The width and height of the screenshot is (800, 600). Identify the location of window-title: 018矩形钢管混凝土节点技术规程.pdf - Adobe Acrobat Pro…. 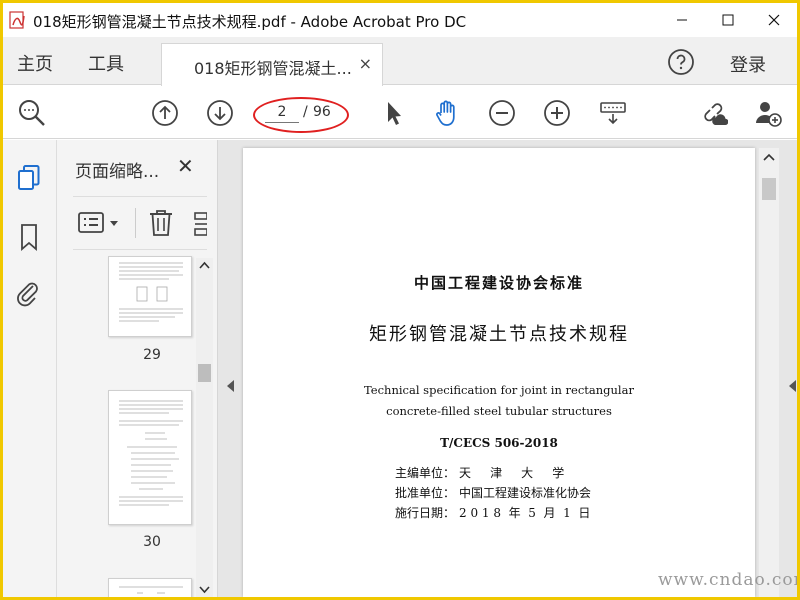
(250, 22).